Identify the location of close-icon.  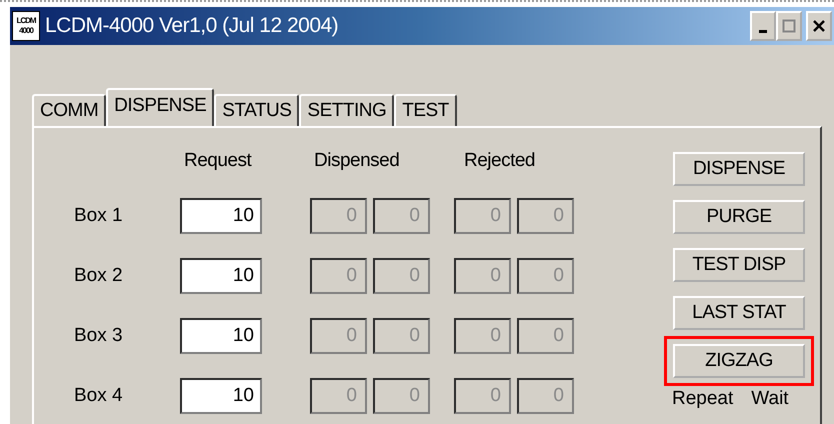
(819, 26).